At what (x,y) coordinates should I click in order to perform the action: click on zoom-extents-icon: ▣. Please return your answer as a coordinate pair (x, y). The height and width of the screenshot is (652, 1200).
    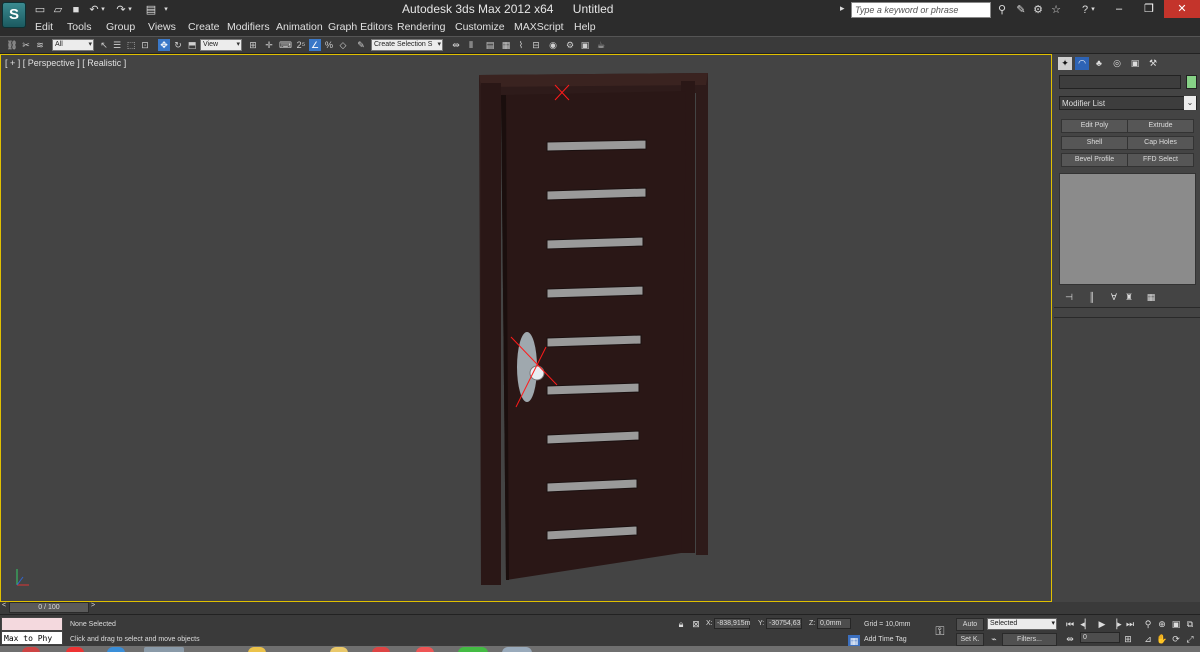
    Looking at the image, I should click on (1176, 624).